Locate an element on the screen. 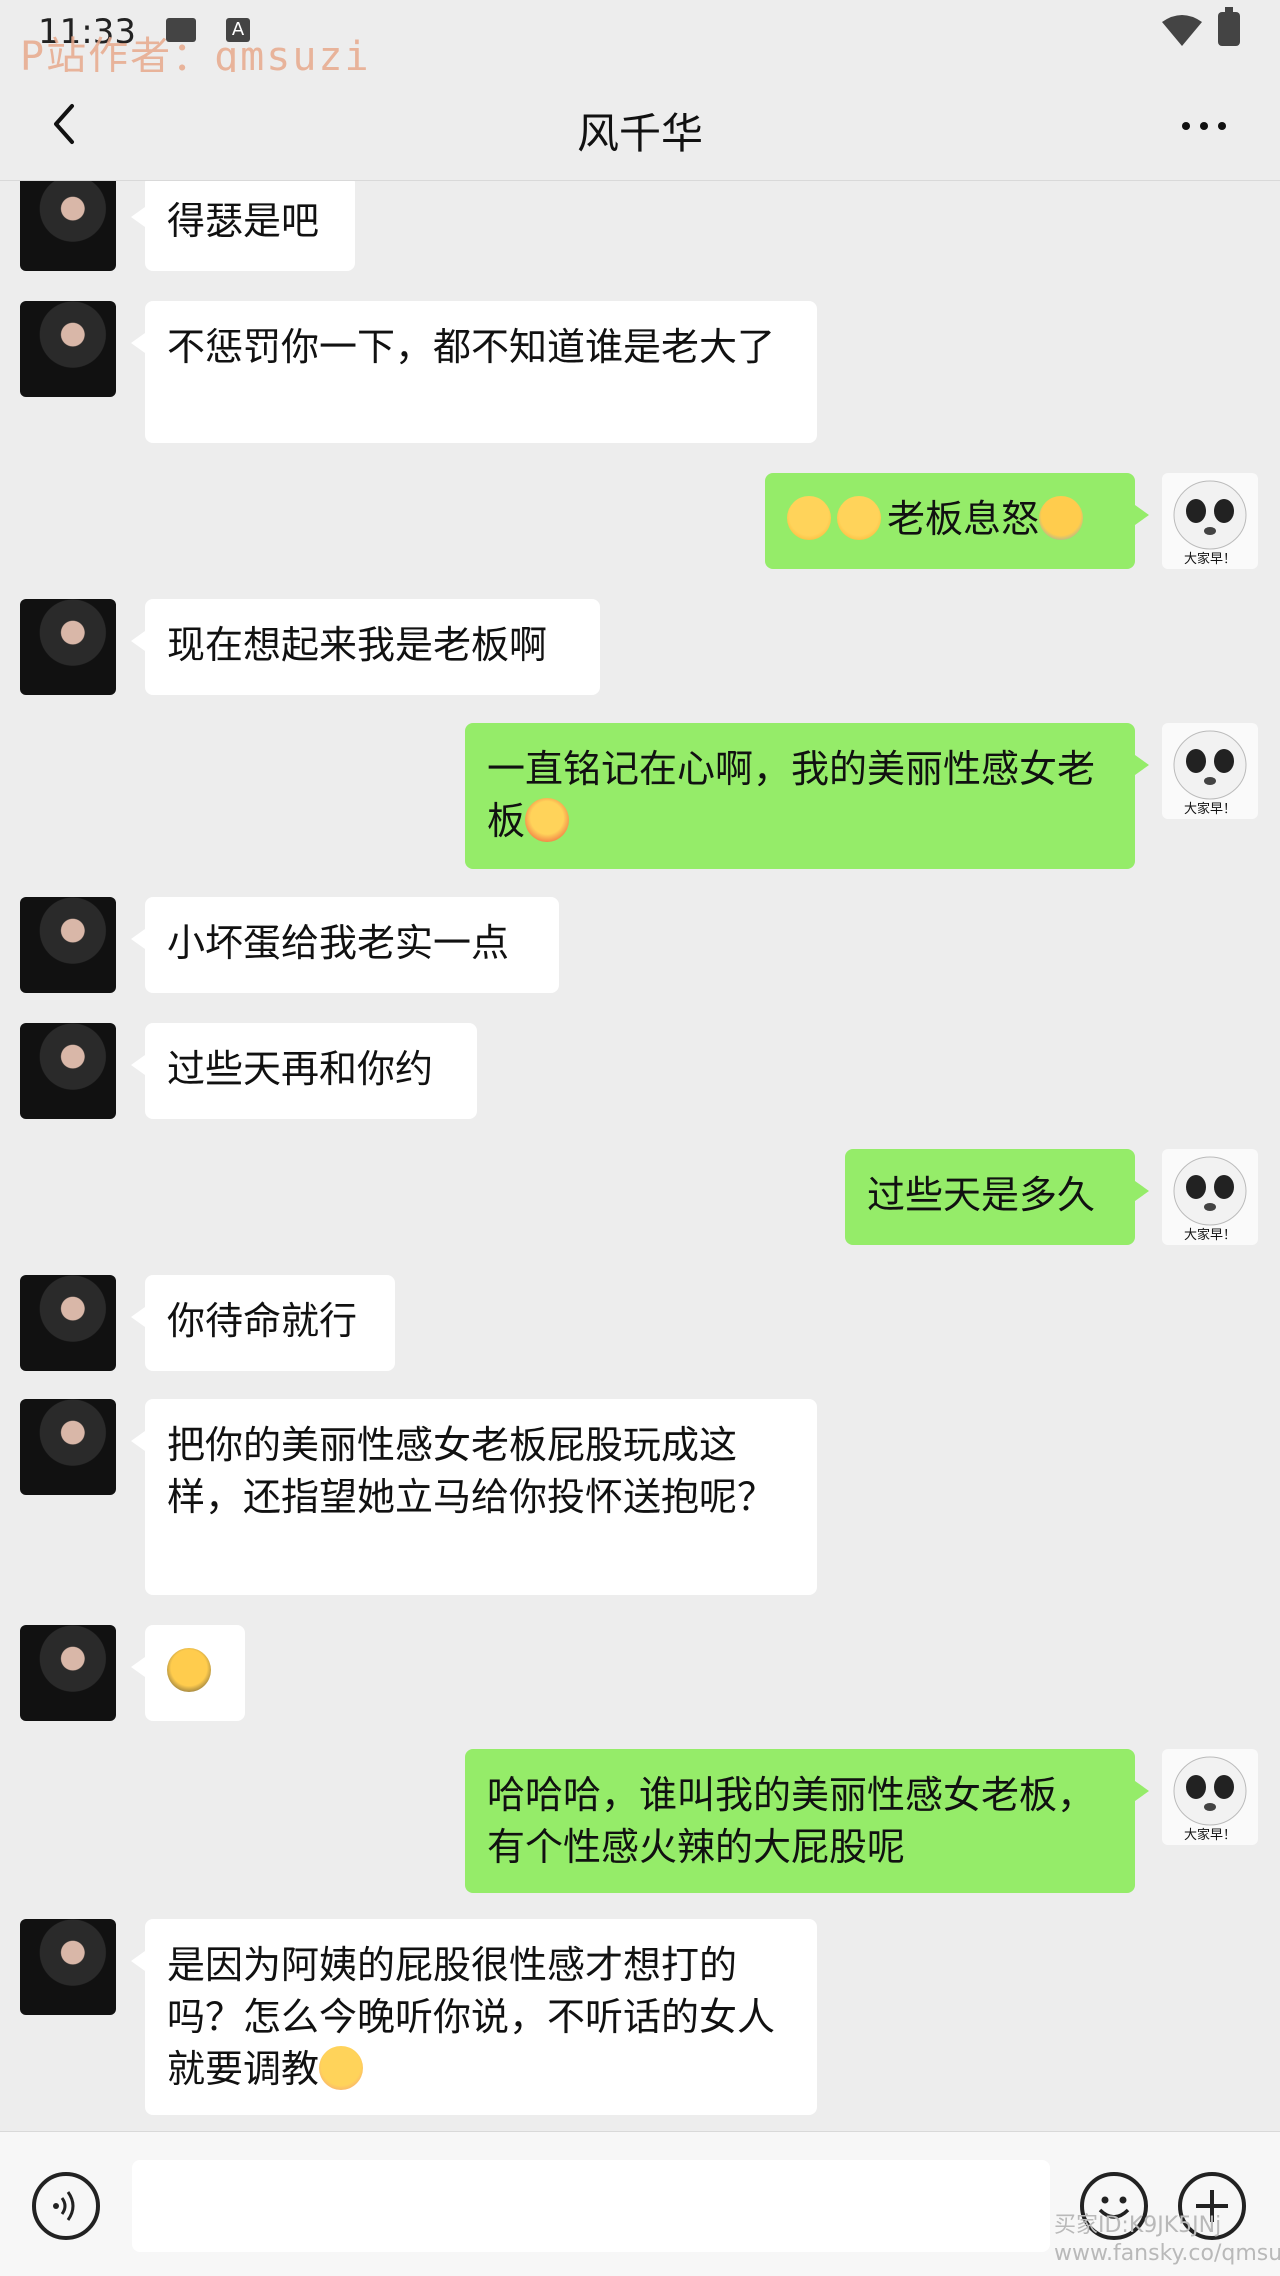 The image size is (1280, 2276). chat-title: 风千华 is located at coordinates (639, 133).